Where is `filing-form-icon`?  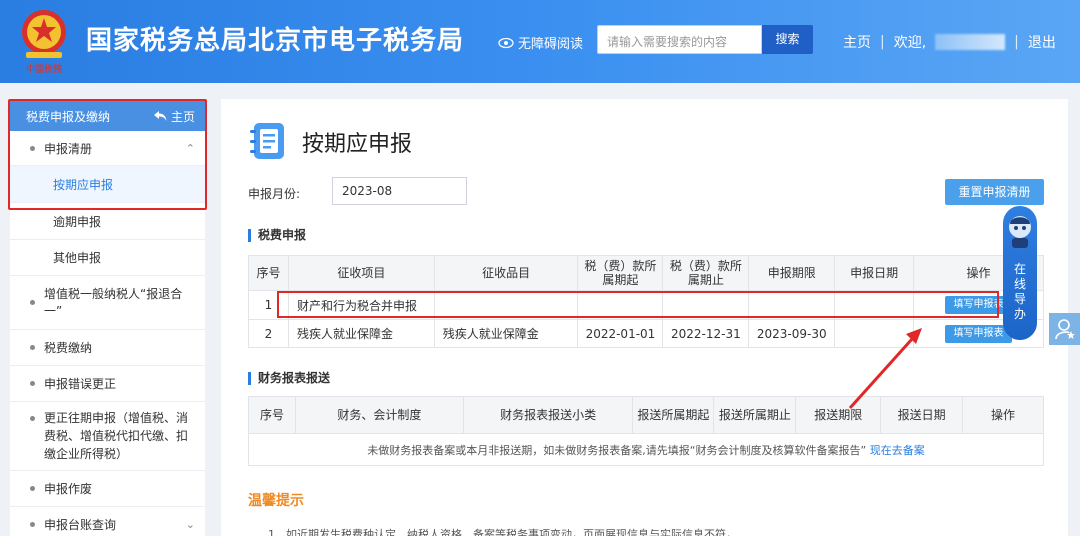 filing-form-icon is located at coordinates (267, 141).